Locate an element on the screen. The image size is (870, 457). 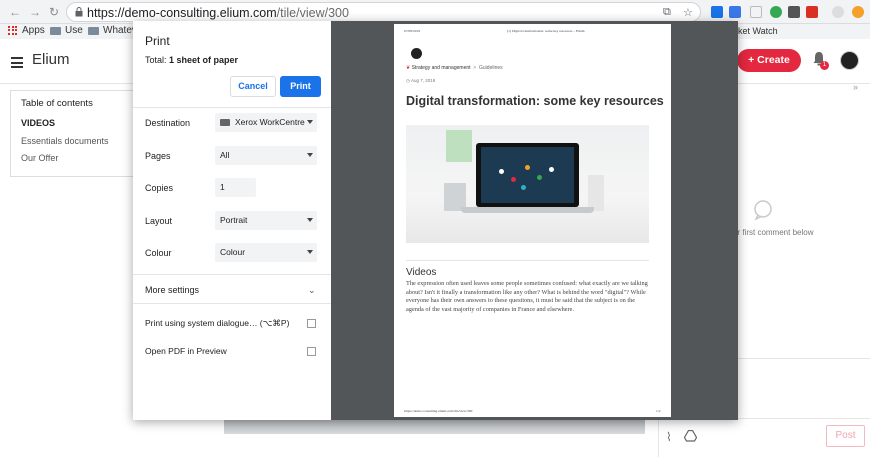
forward-icon: → is located at coordinates (35, 12).